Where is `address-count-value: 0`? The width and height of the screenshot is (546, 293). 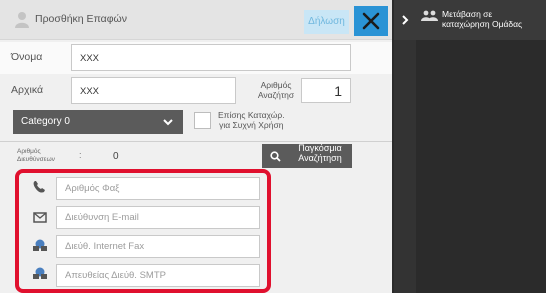
address-count-value: 0 is located at coordinates (116, 156).